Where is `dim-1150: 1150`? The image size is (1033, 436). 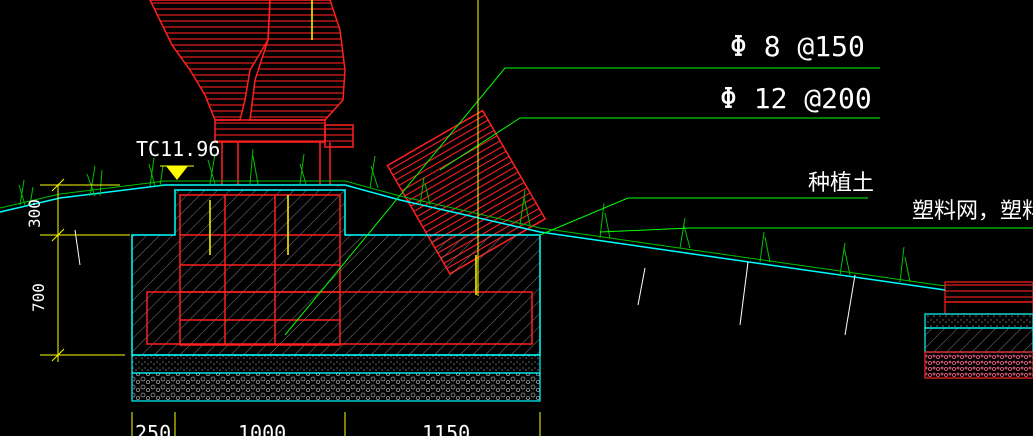
dim-1150: 1150 is located at coordinates (446, 428).